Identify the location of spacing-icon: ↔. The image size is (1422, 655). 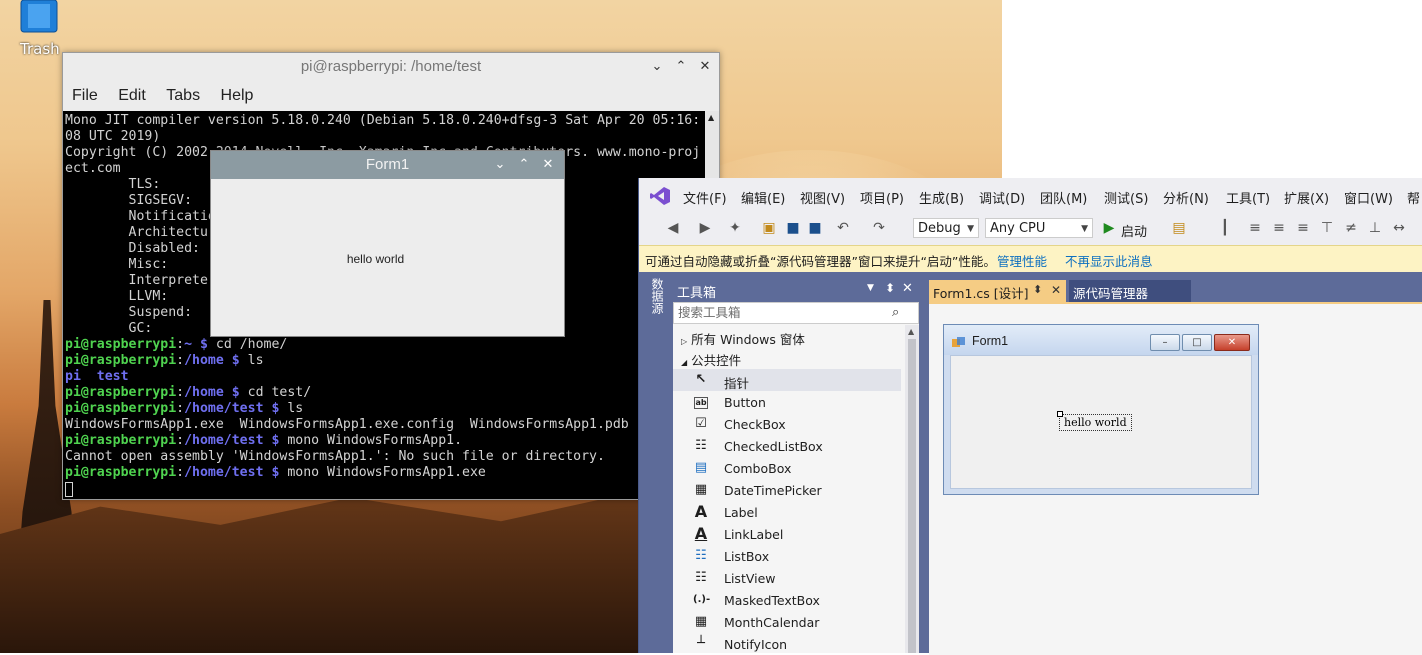
(1399, 228).